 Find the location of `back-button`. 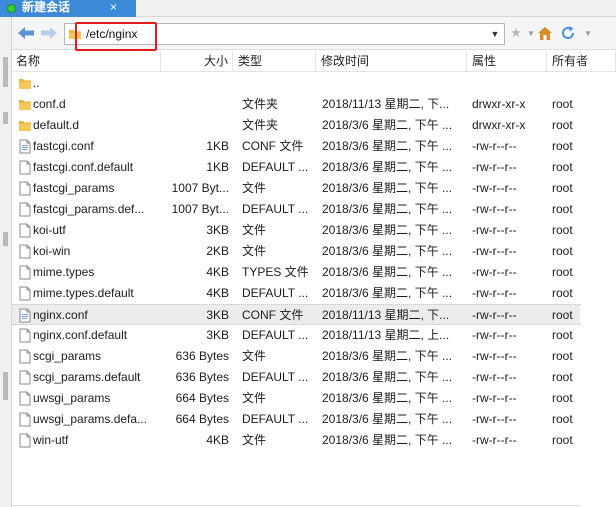

back-button is located at coordinates (26, 33).